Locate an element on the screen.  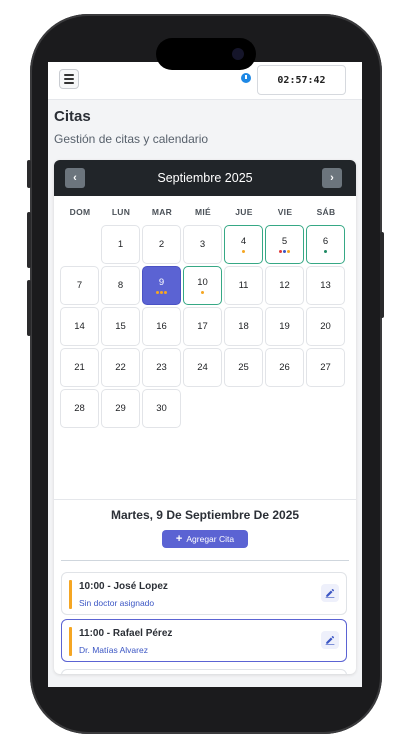
calendar-day: 23 is located at coordinates (161, 367).